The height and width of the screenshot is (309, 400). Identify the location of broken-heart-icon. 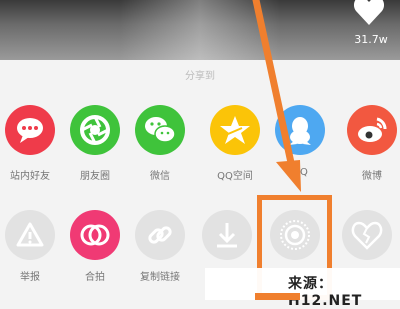
(367, 235).